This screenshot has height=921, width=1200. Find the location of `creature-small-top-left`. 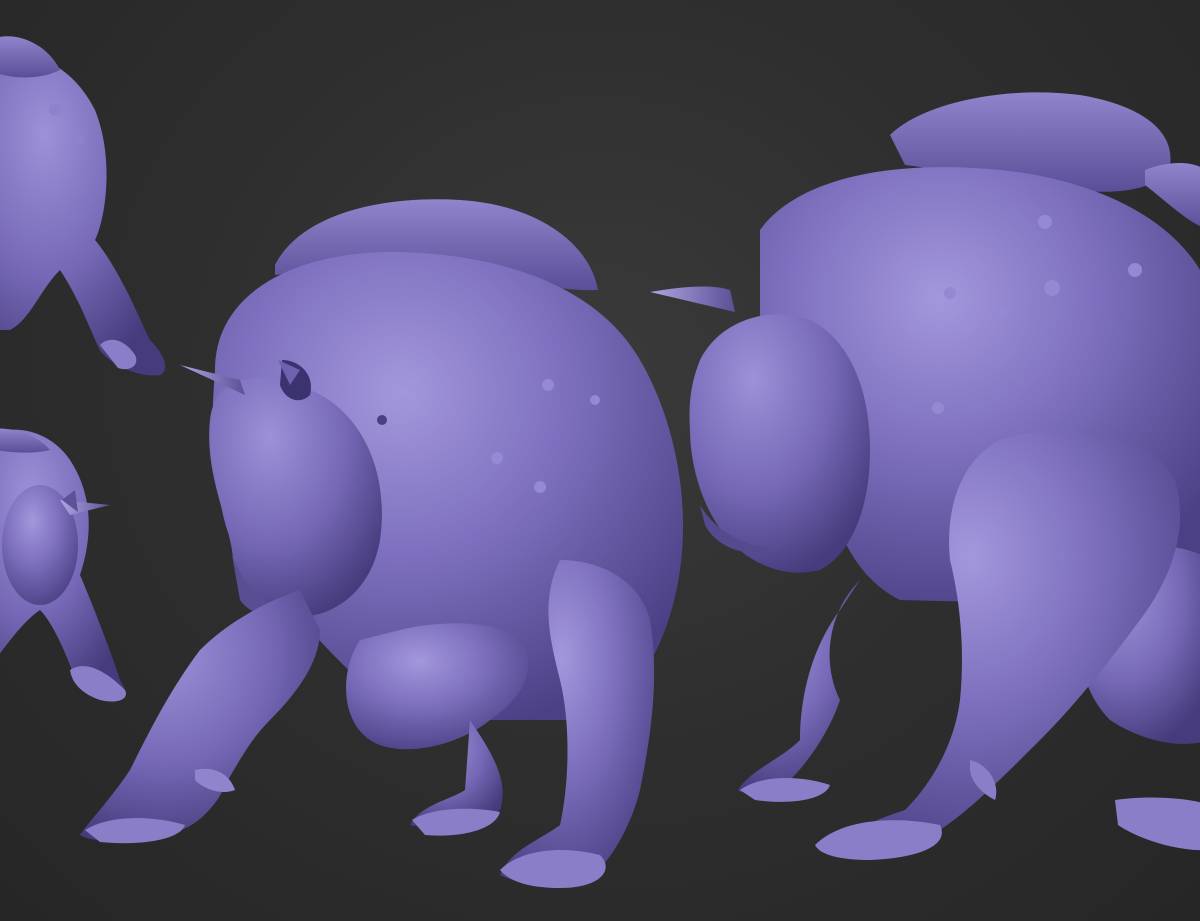

creature-small-top-left is located at coordinates (83, 206).